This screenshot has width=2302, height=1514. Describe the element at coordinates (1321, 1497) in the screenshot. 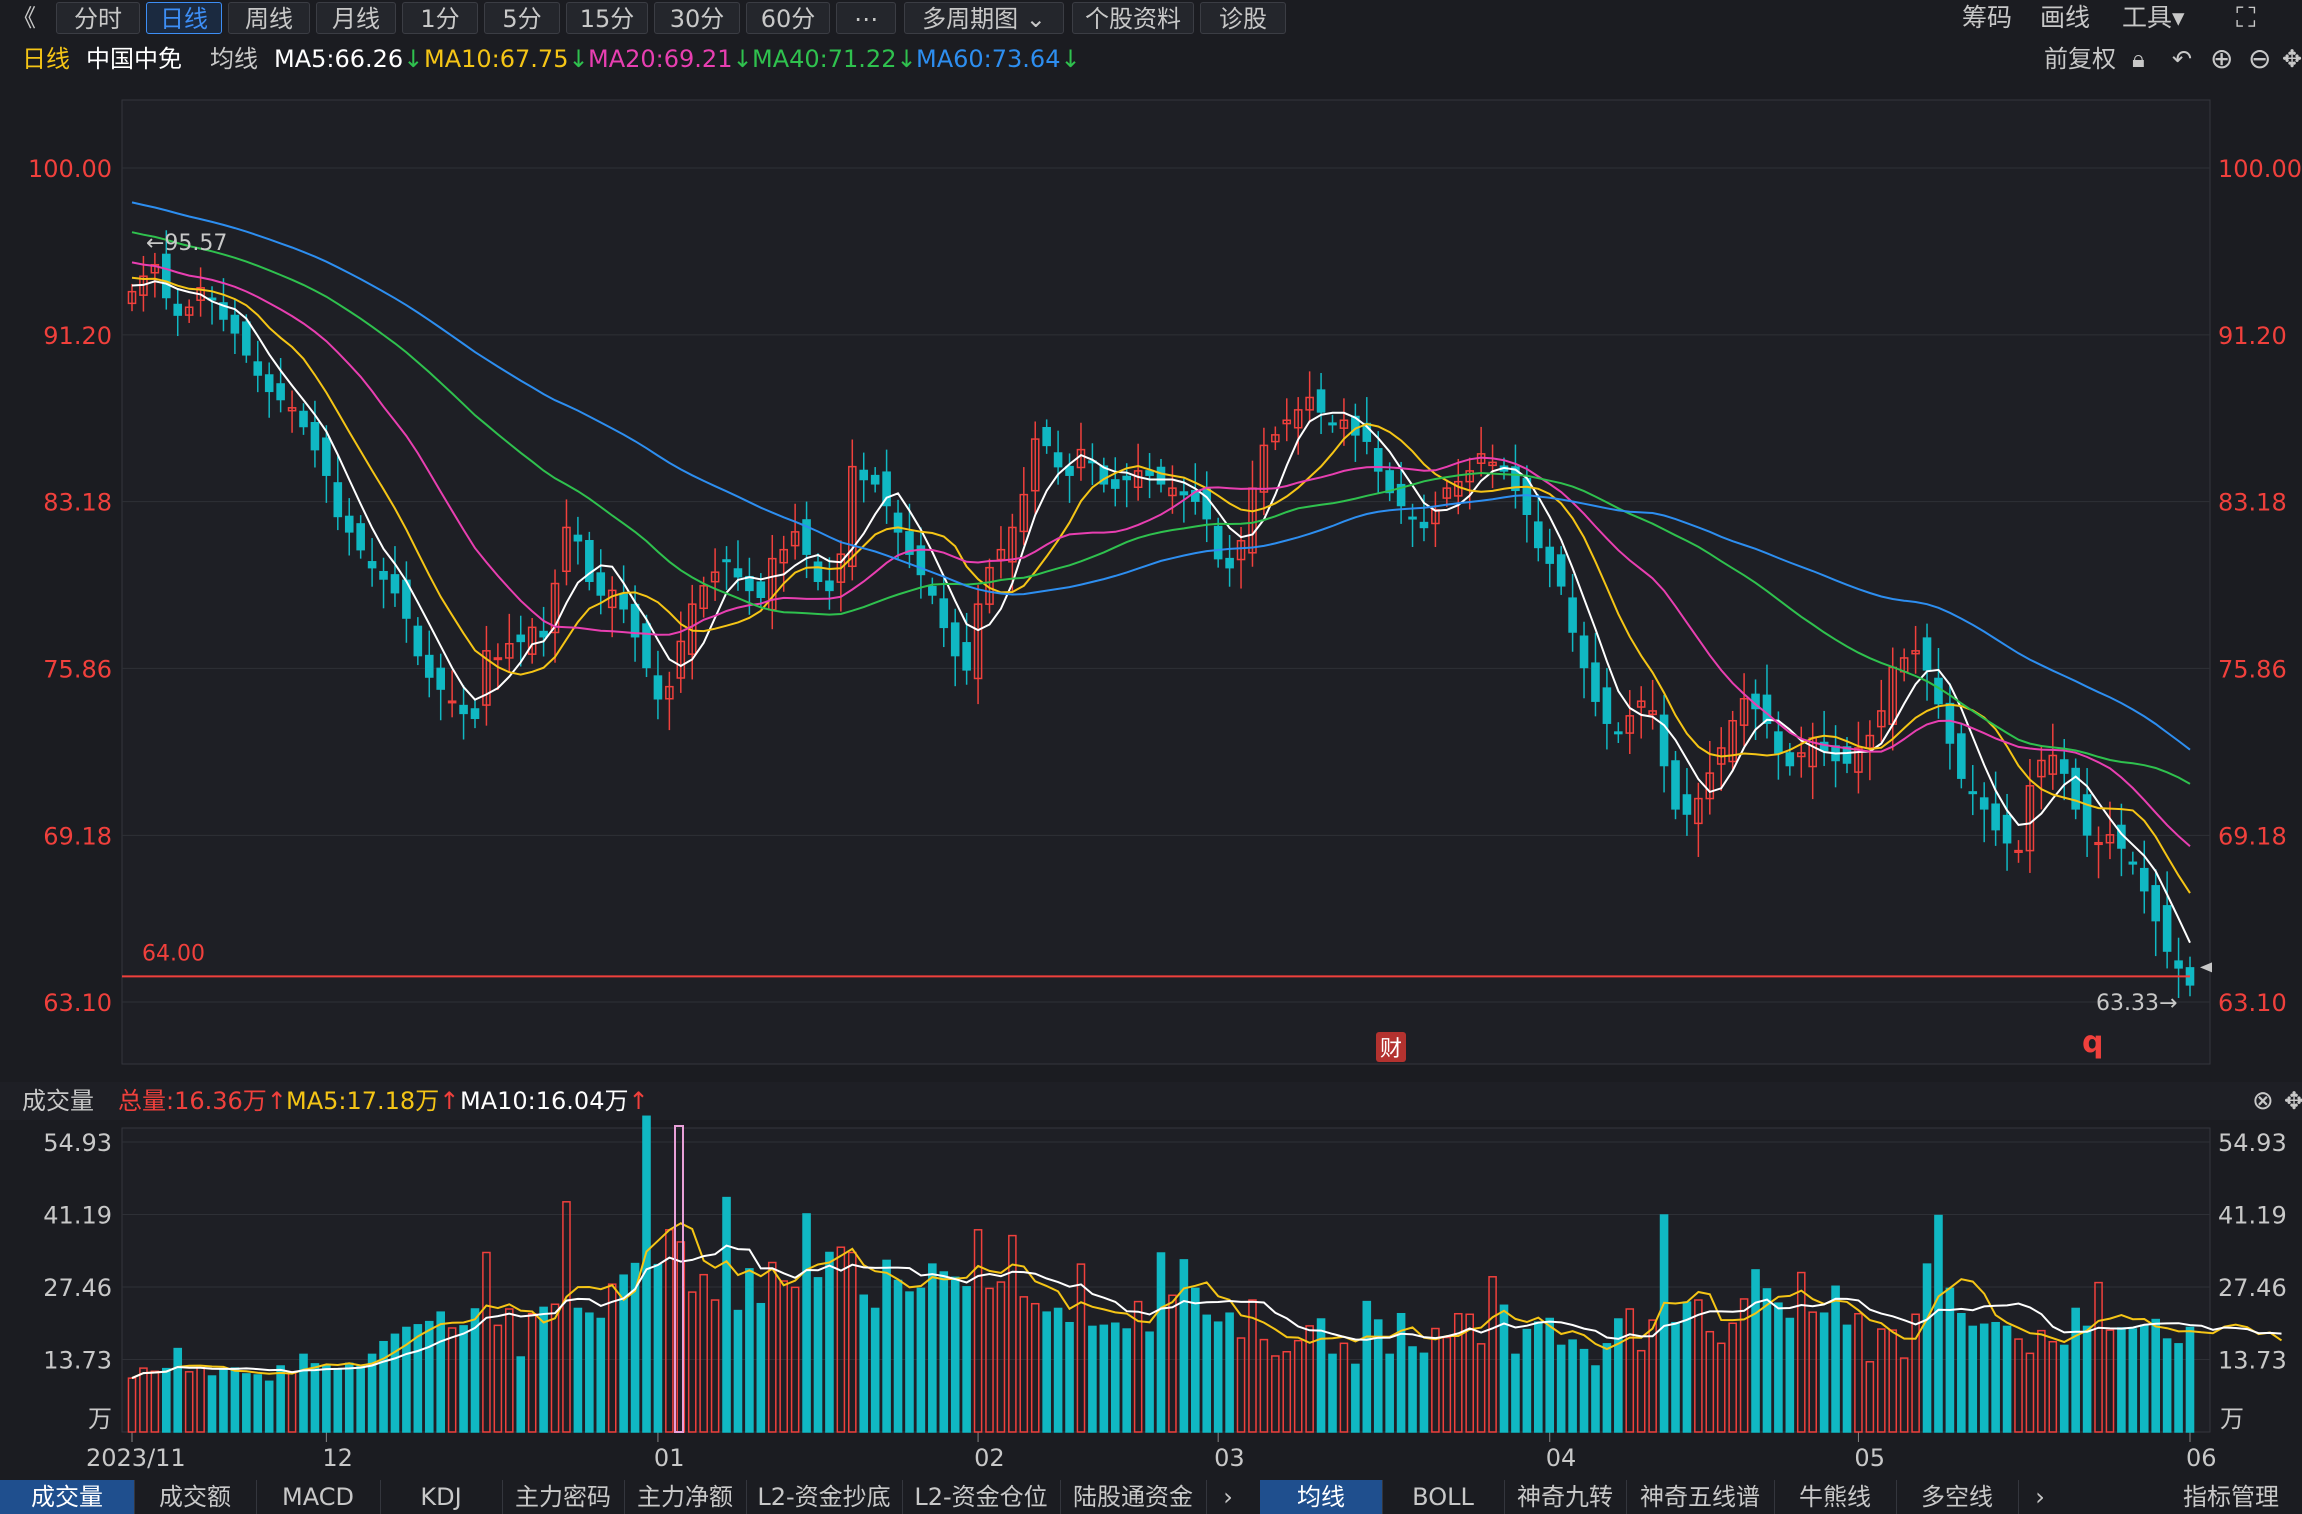

I see `tab-ma: 均线` at that location.